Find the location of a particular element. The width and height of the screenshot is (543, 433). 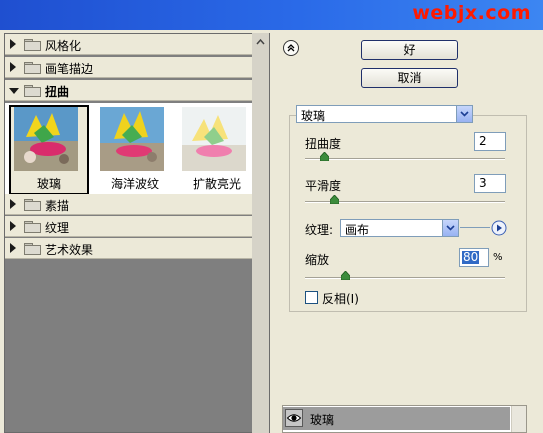

gallery-scrollbar is located at coordinates (260, 233).